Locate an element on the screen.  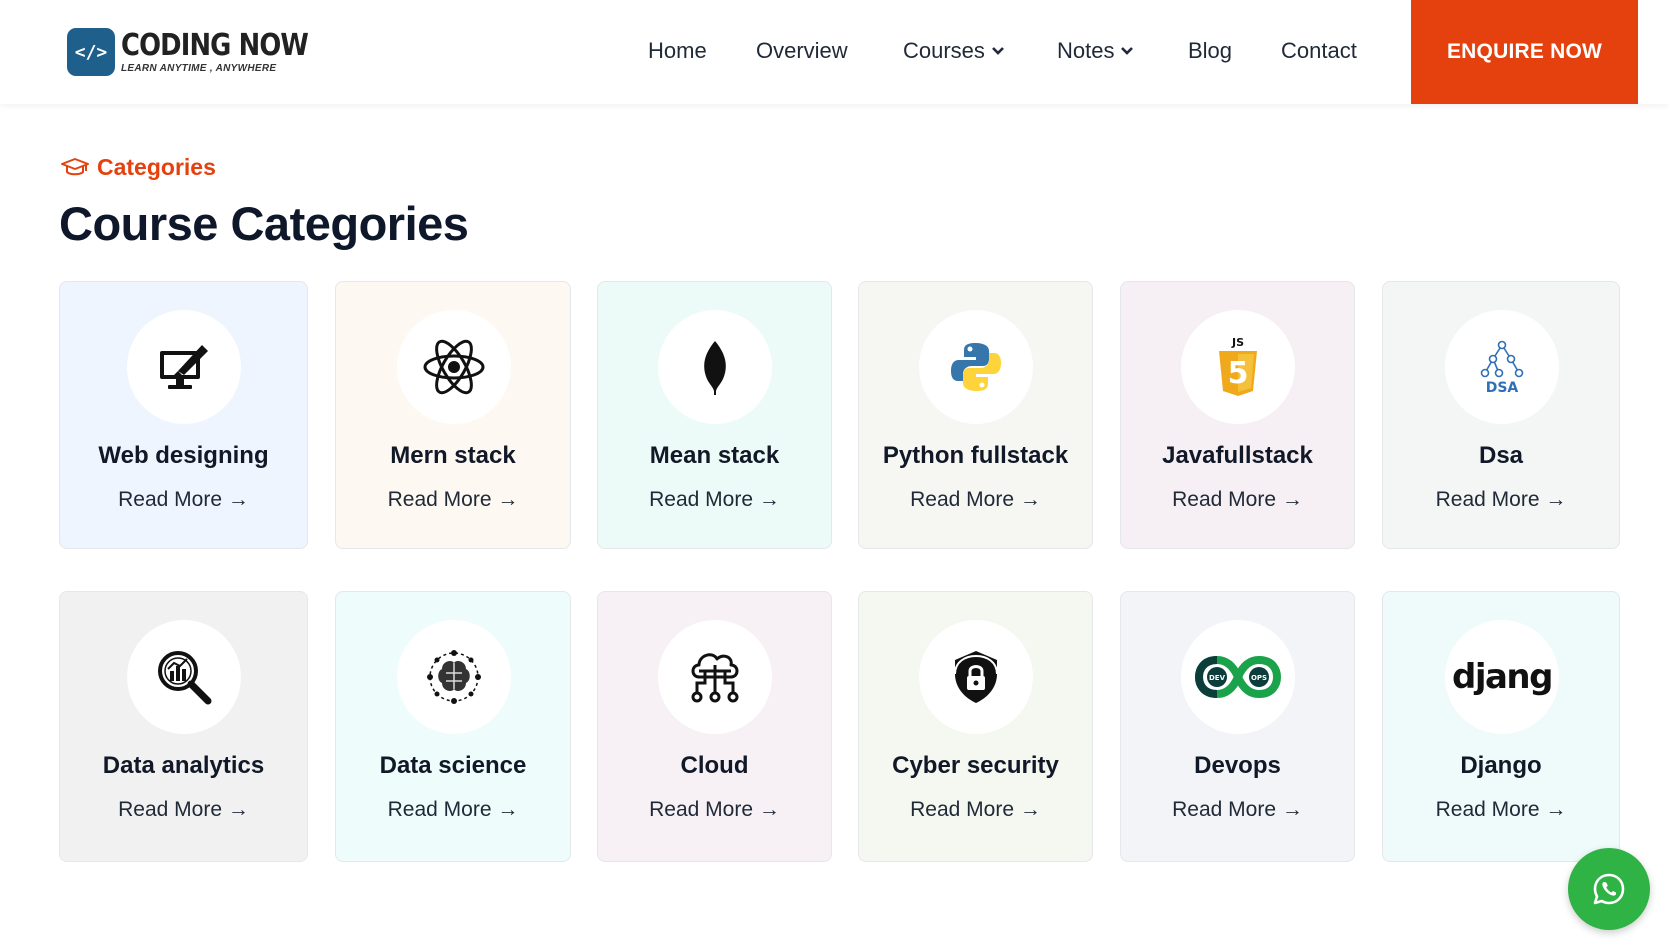
nav-courses: Courses is located at coordinates (954, 51).